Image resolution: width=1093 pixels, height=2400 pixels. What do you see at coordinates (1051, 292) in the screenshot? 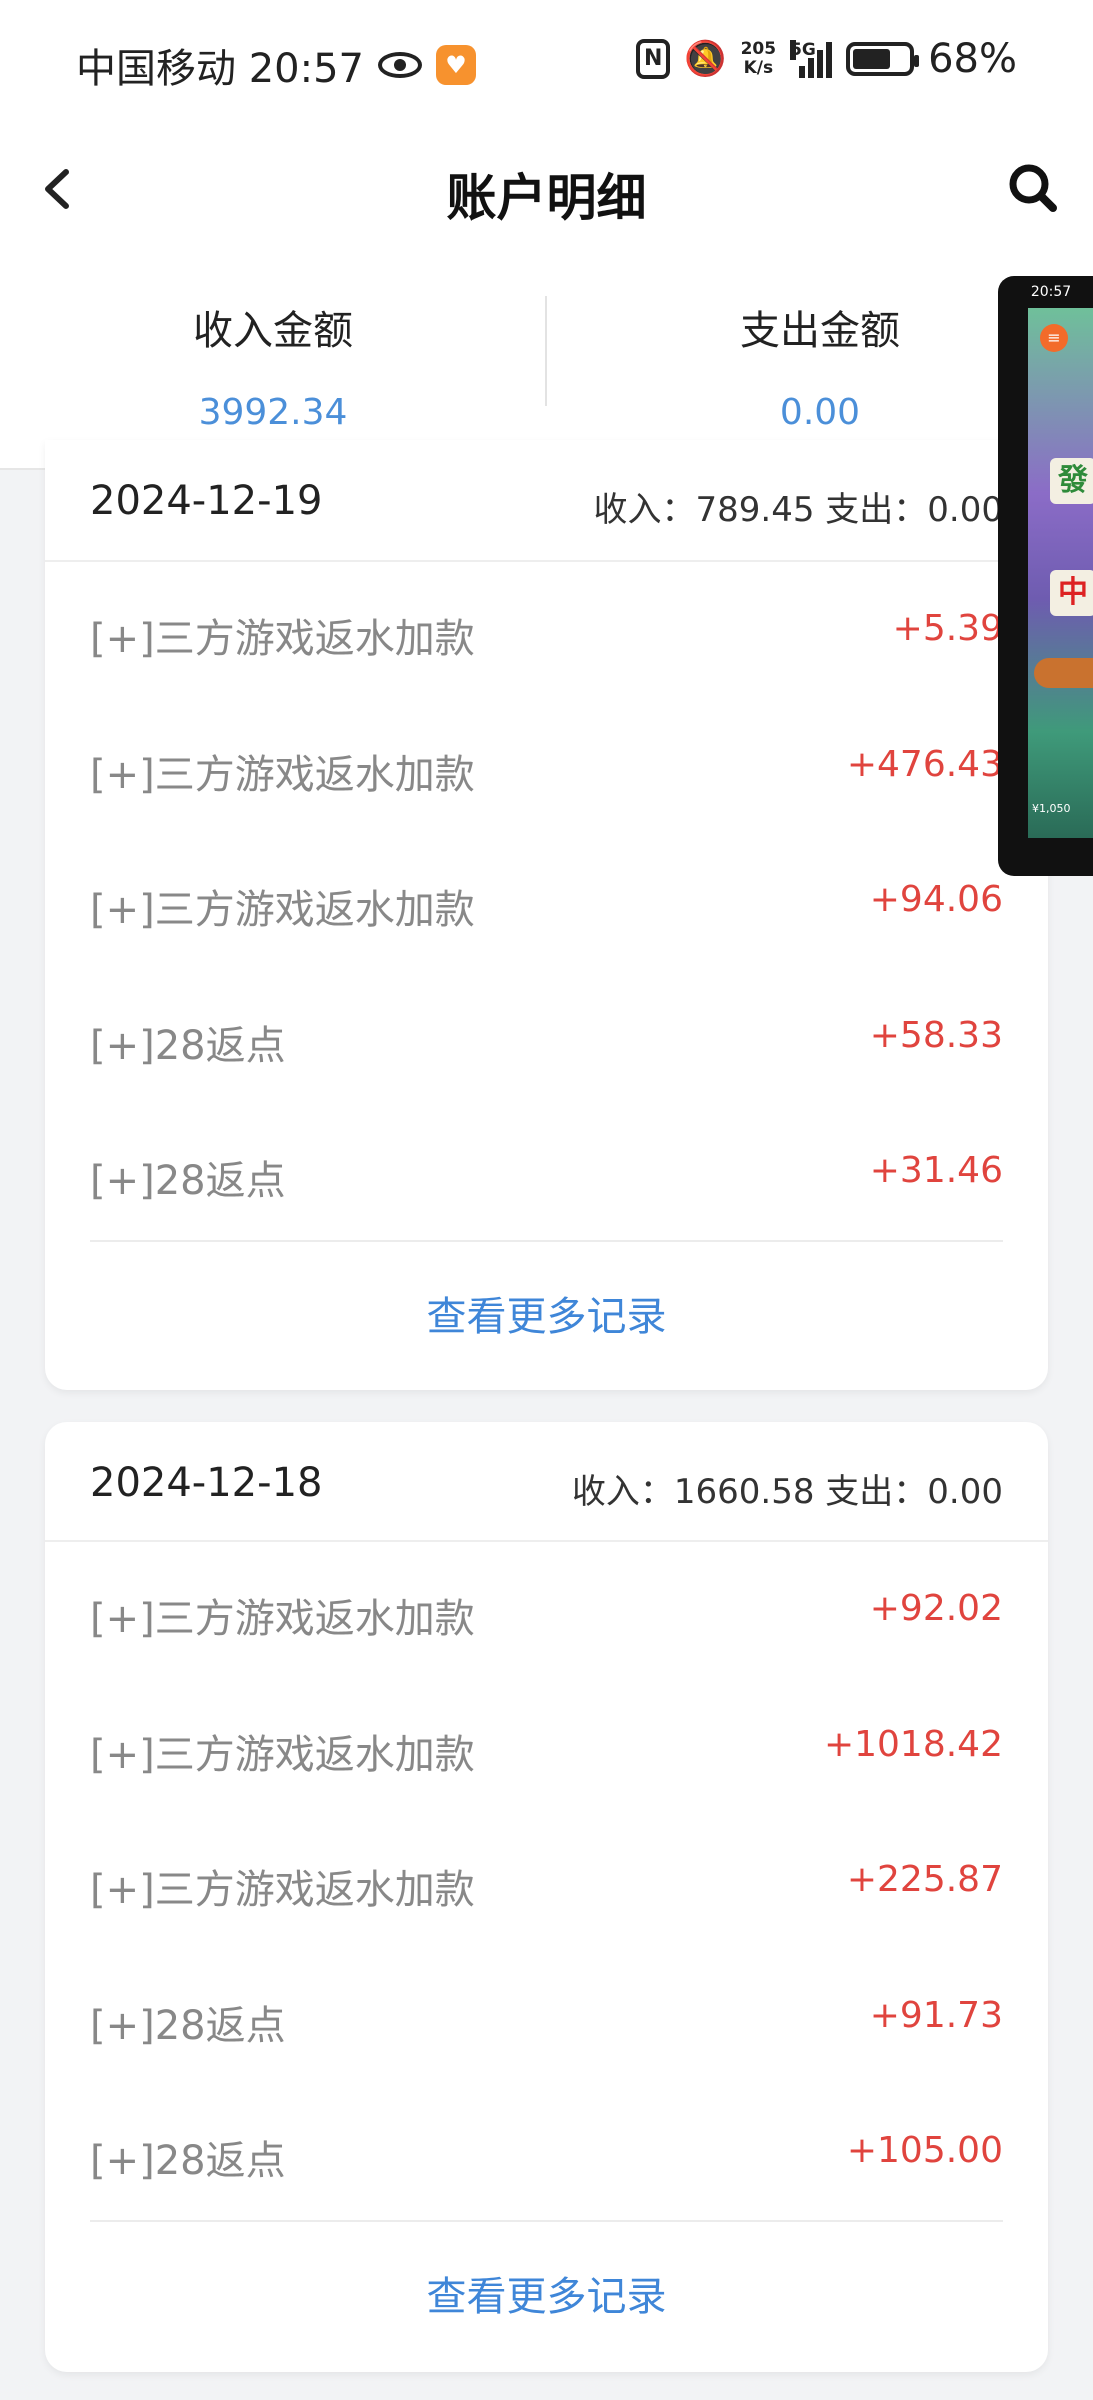
I see `floating-window-time: 20:57` at bounding box center [1051, 292].